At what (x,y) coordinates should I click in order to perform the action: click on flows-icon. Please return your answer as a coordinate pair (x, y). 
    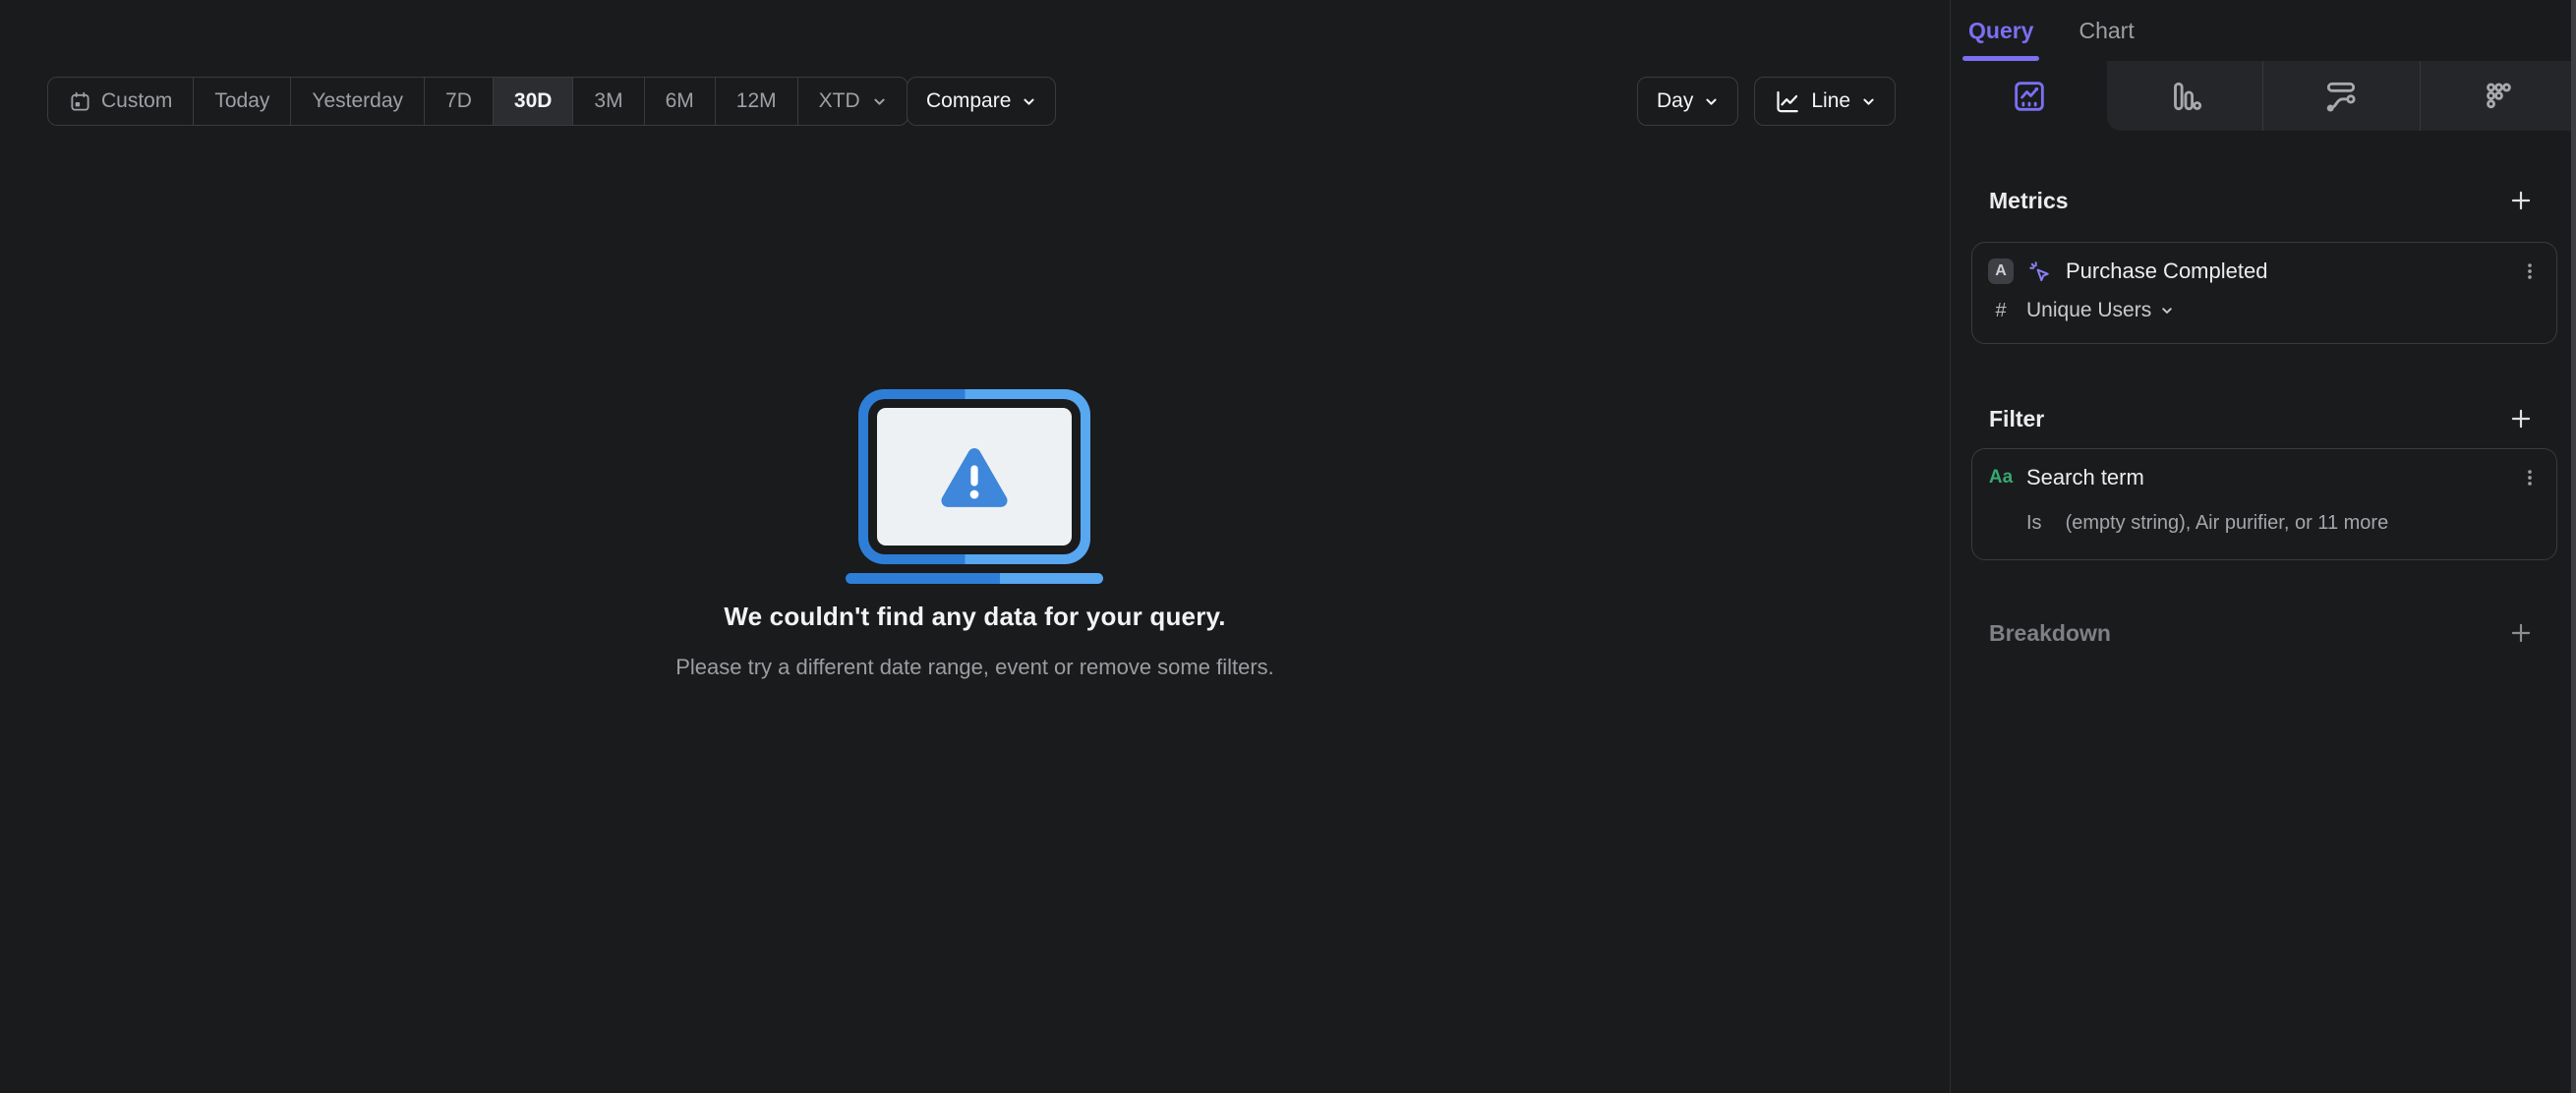
    Looking at the image, I should click on (2341, 96).